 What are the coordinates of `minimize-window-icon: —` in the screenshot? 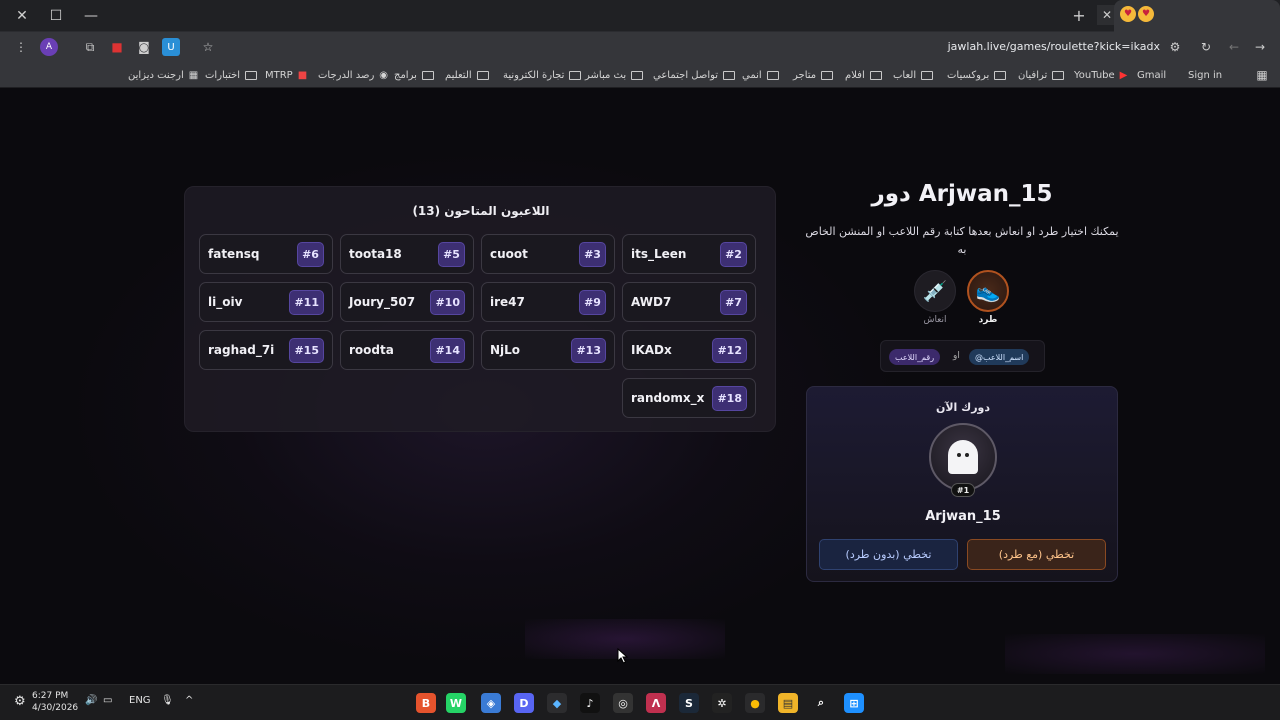 It's located at (91, 16).